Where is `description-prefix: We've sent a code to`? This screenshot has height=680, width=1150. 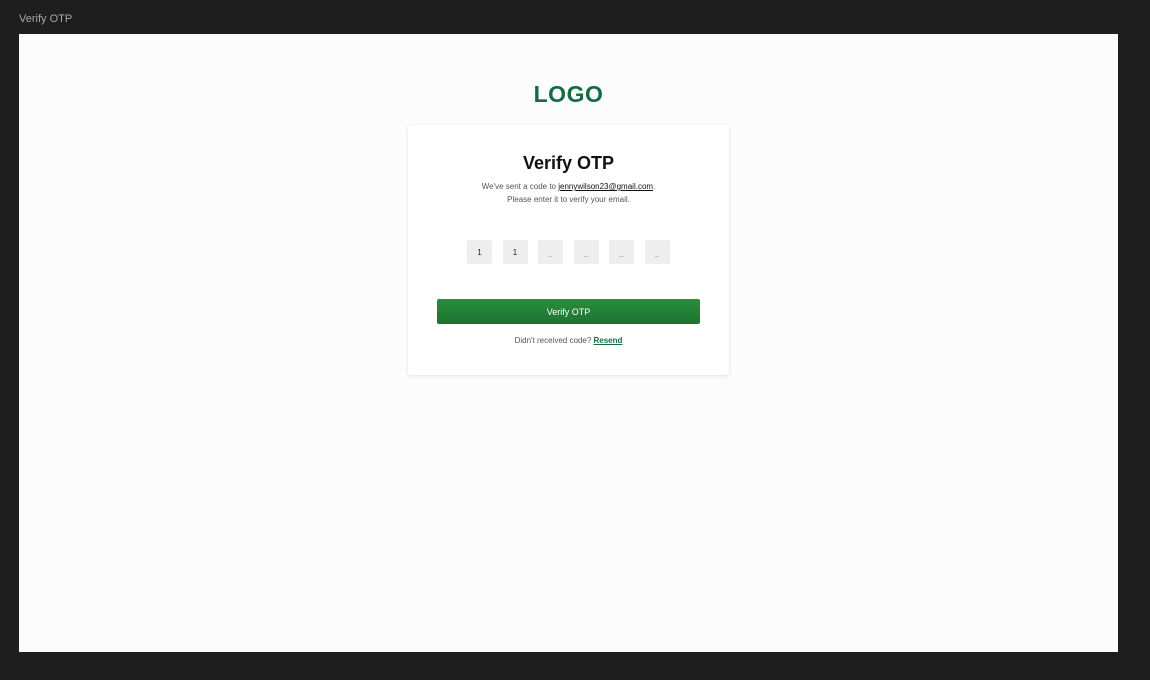
description-prefix: We've sent a code to is located at coordinates (520, 186).